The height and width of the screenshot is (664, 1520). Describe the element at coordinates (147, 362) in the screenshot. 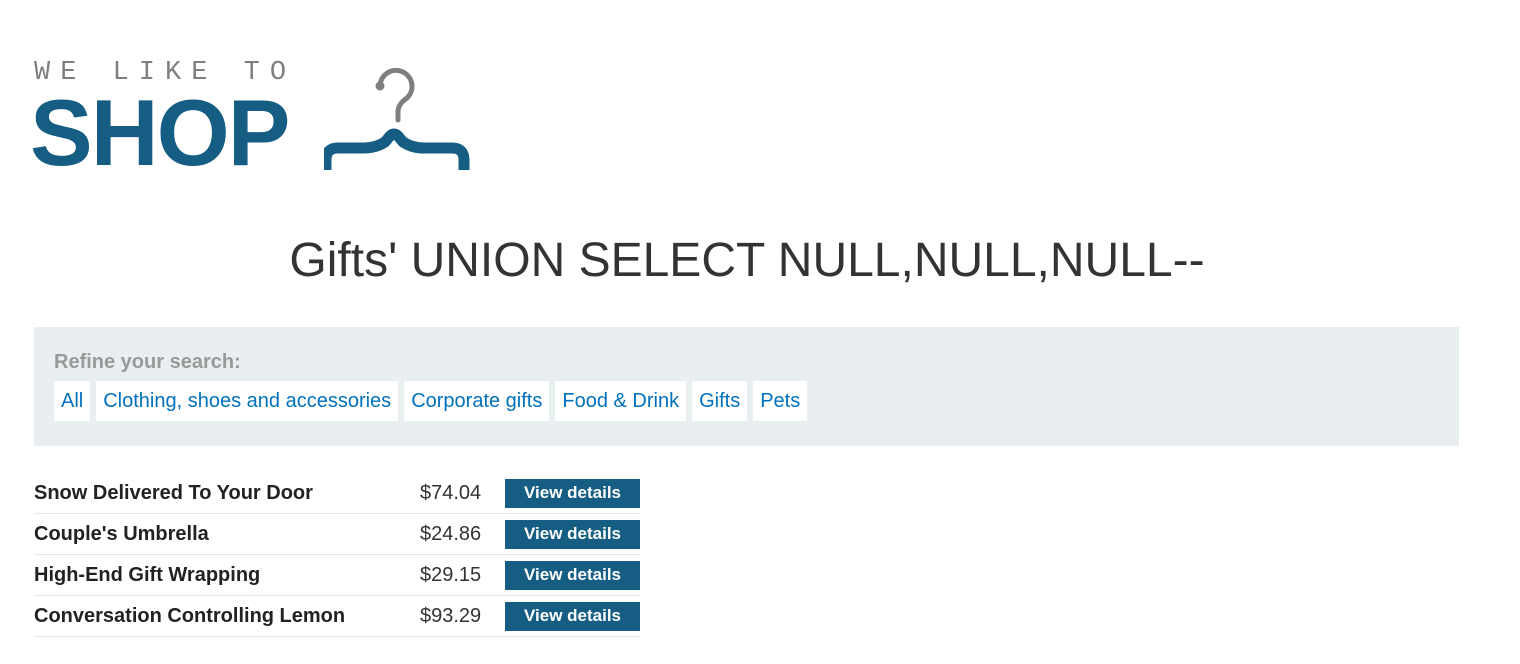

I see `filter-label: Refine your search:` at that location.